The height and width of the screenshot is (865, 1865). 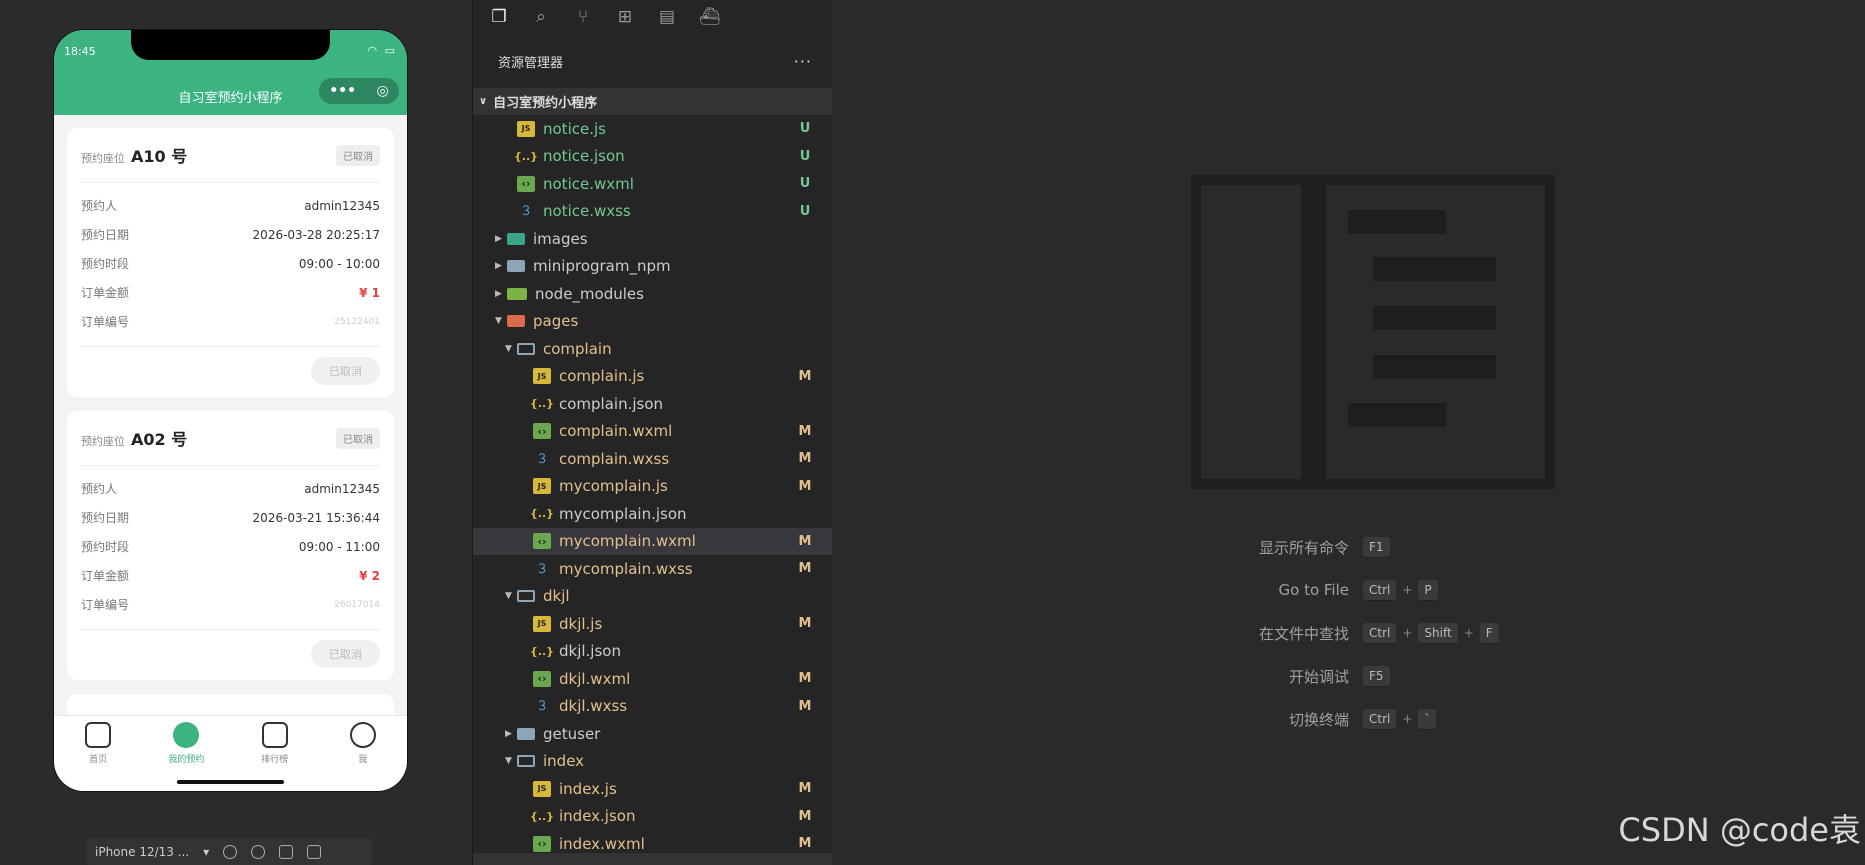 What do you see at coordinates (652, 514) in the screenshot?
I see `tree-item: {..} mycomplain.json` at bounding box center [652, 514].